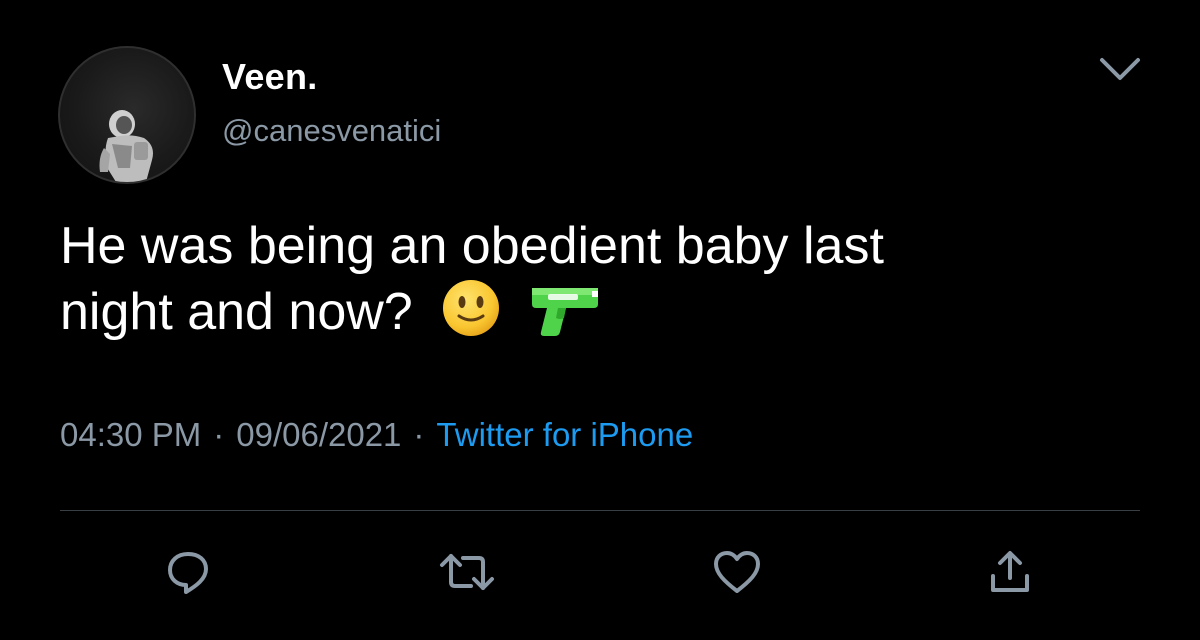 Image resolution: width=1200 pixels, height=640 pixels. I want to click on divider, so click(600, 510).